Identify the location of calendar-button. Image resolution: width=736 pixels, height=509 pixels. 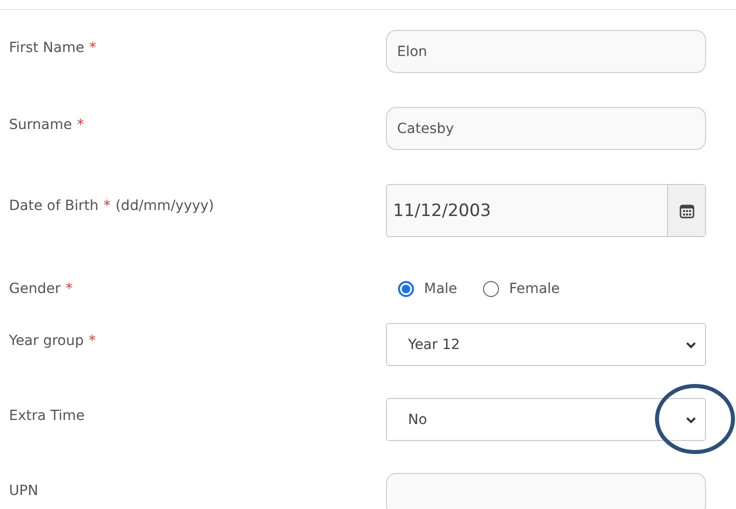
(686, 210).